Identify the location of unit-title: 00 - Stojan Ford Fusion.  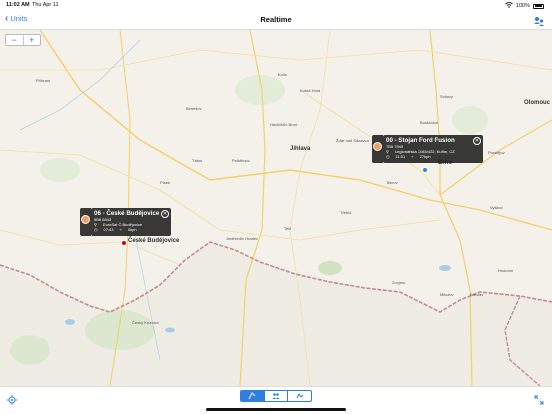
(420, 140).